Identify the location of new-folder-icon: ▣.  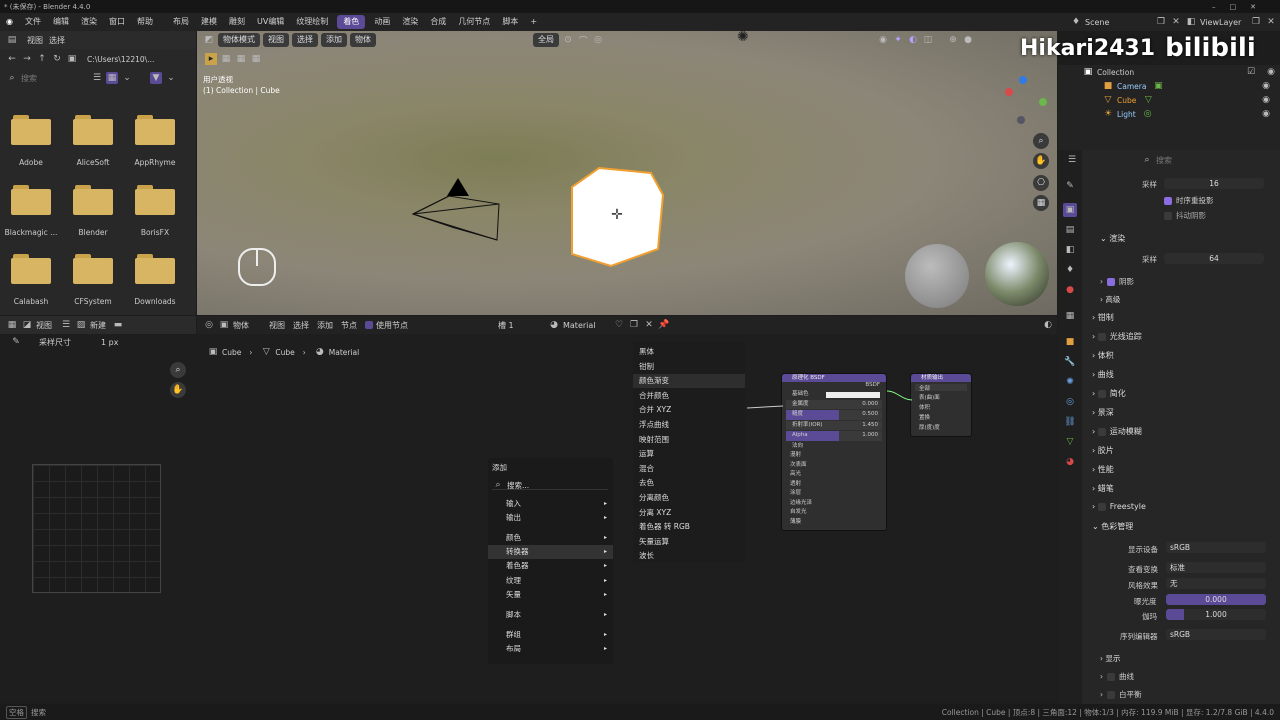
(72, 59).